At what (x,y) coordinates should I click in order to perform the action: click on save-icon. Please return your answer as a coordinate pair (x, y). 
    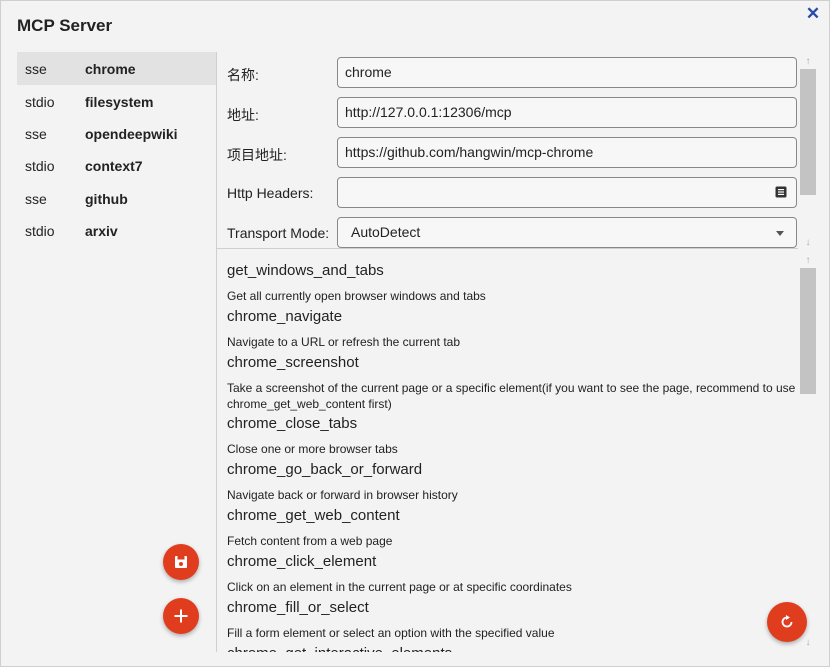
    Looking at the image, I should click on (181, 562).